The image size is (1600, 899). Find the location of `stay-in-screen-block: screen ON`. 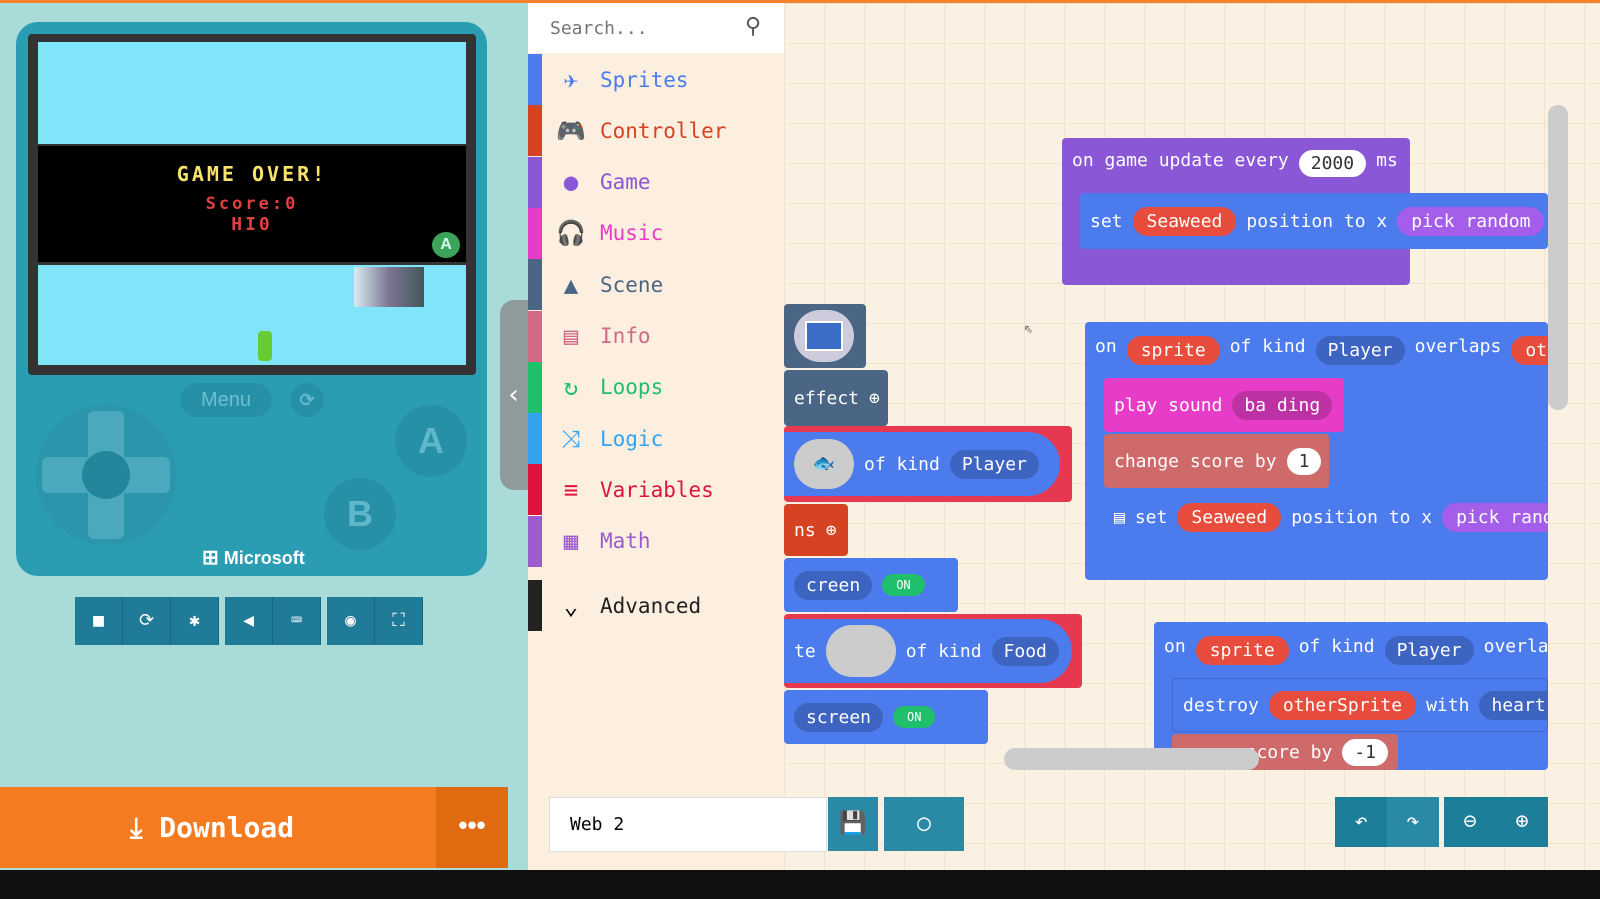

stay-in-screen-block: screen ON is located at coordinates (886, 717).